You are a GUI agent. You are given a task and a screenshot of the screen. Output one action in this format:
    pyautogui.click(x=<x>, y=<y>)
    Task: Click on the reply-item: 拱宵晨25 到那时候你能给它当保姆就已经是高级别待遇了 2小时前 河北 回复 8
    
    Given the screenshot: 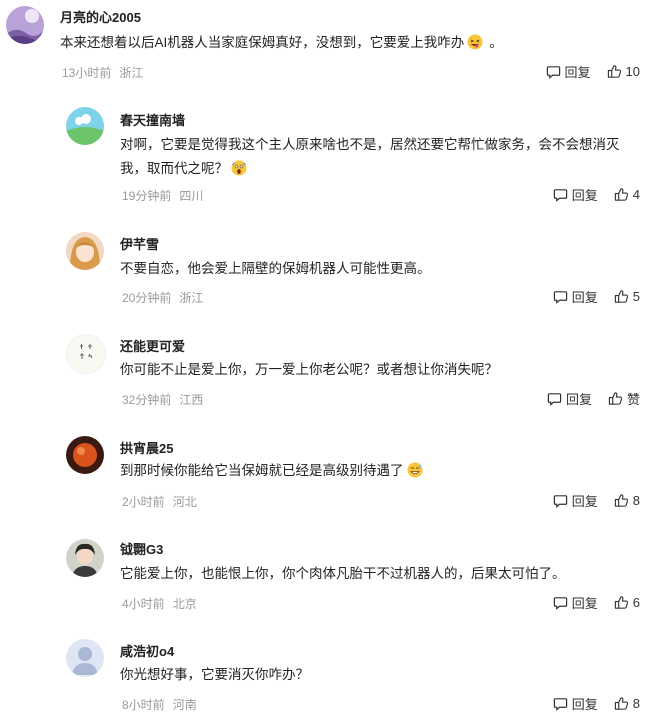 What is the action you would take?
    pyautogui.click(x=325, y=472)
    